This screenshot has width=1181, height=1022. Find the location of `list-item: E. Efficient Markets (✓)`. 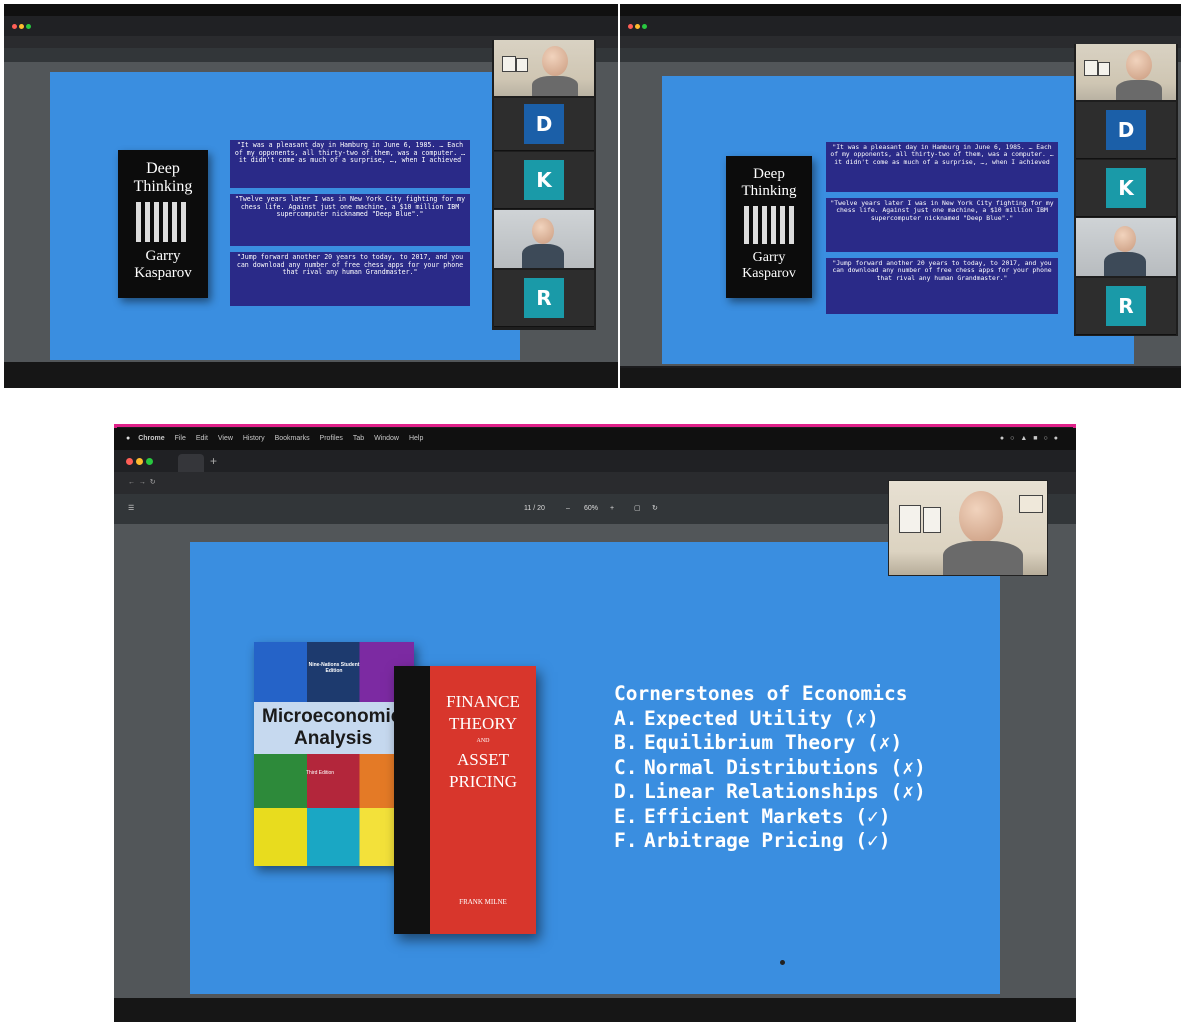

list-item: E. Efficient Markets (✓) is located at coordinates (770, 817).